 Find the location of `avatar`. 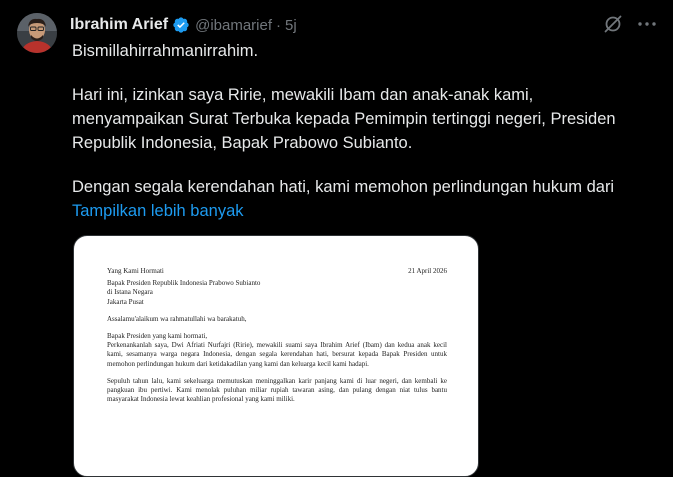

avatar is located at coordinates (37, 33).